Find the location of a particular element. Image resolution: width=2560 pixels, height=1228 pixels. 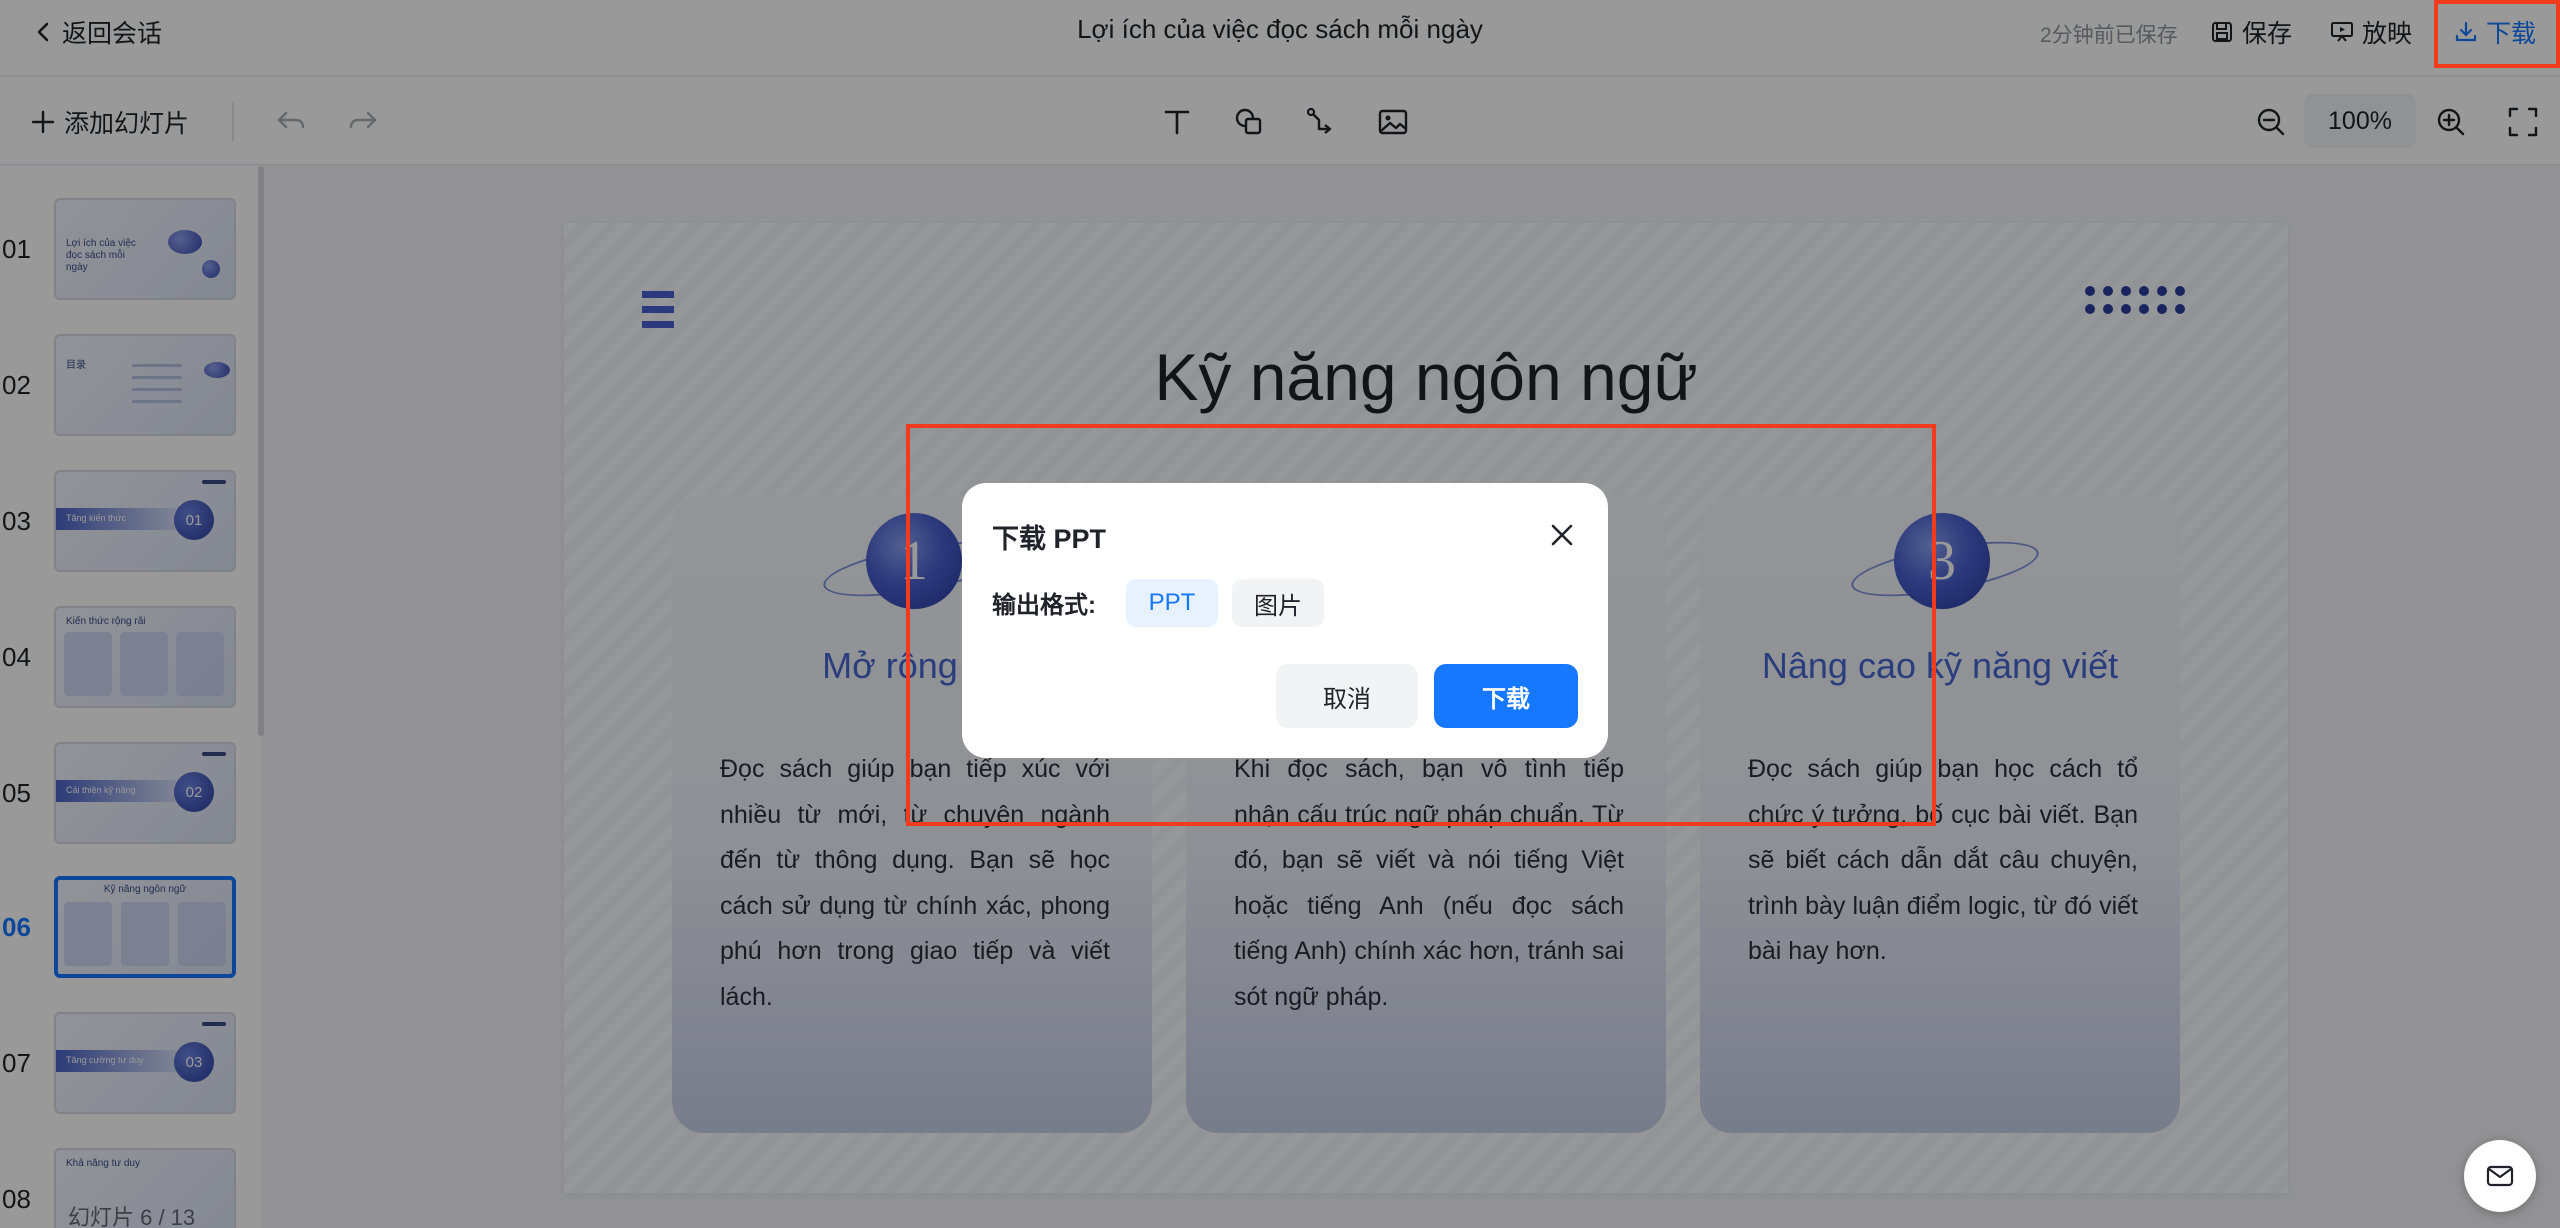

dialog-title: 下载 PPT is located at coordinates (1049, 539).